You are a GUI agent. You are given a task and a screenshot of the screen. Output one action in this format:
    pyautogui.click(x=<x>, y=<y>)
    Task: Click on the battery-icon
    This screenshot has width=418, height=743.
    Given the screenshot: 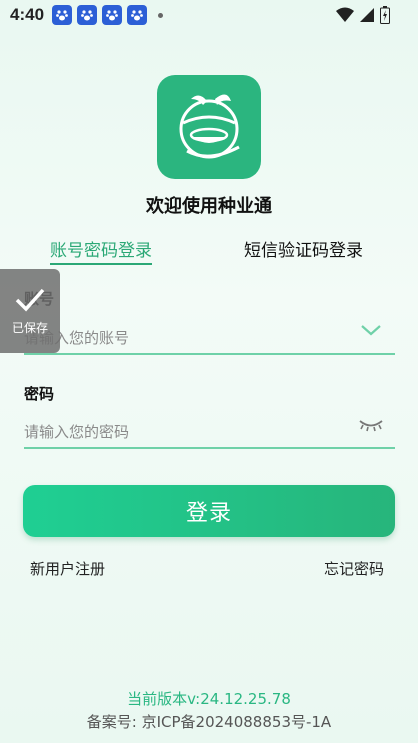 What is the action you would take?
    pyautogui.click(x=385, y=15)
    